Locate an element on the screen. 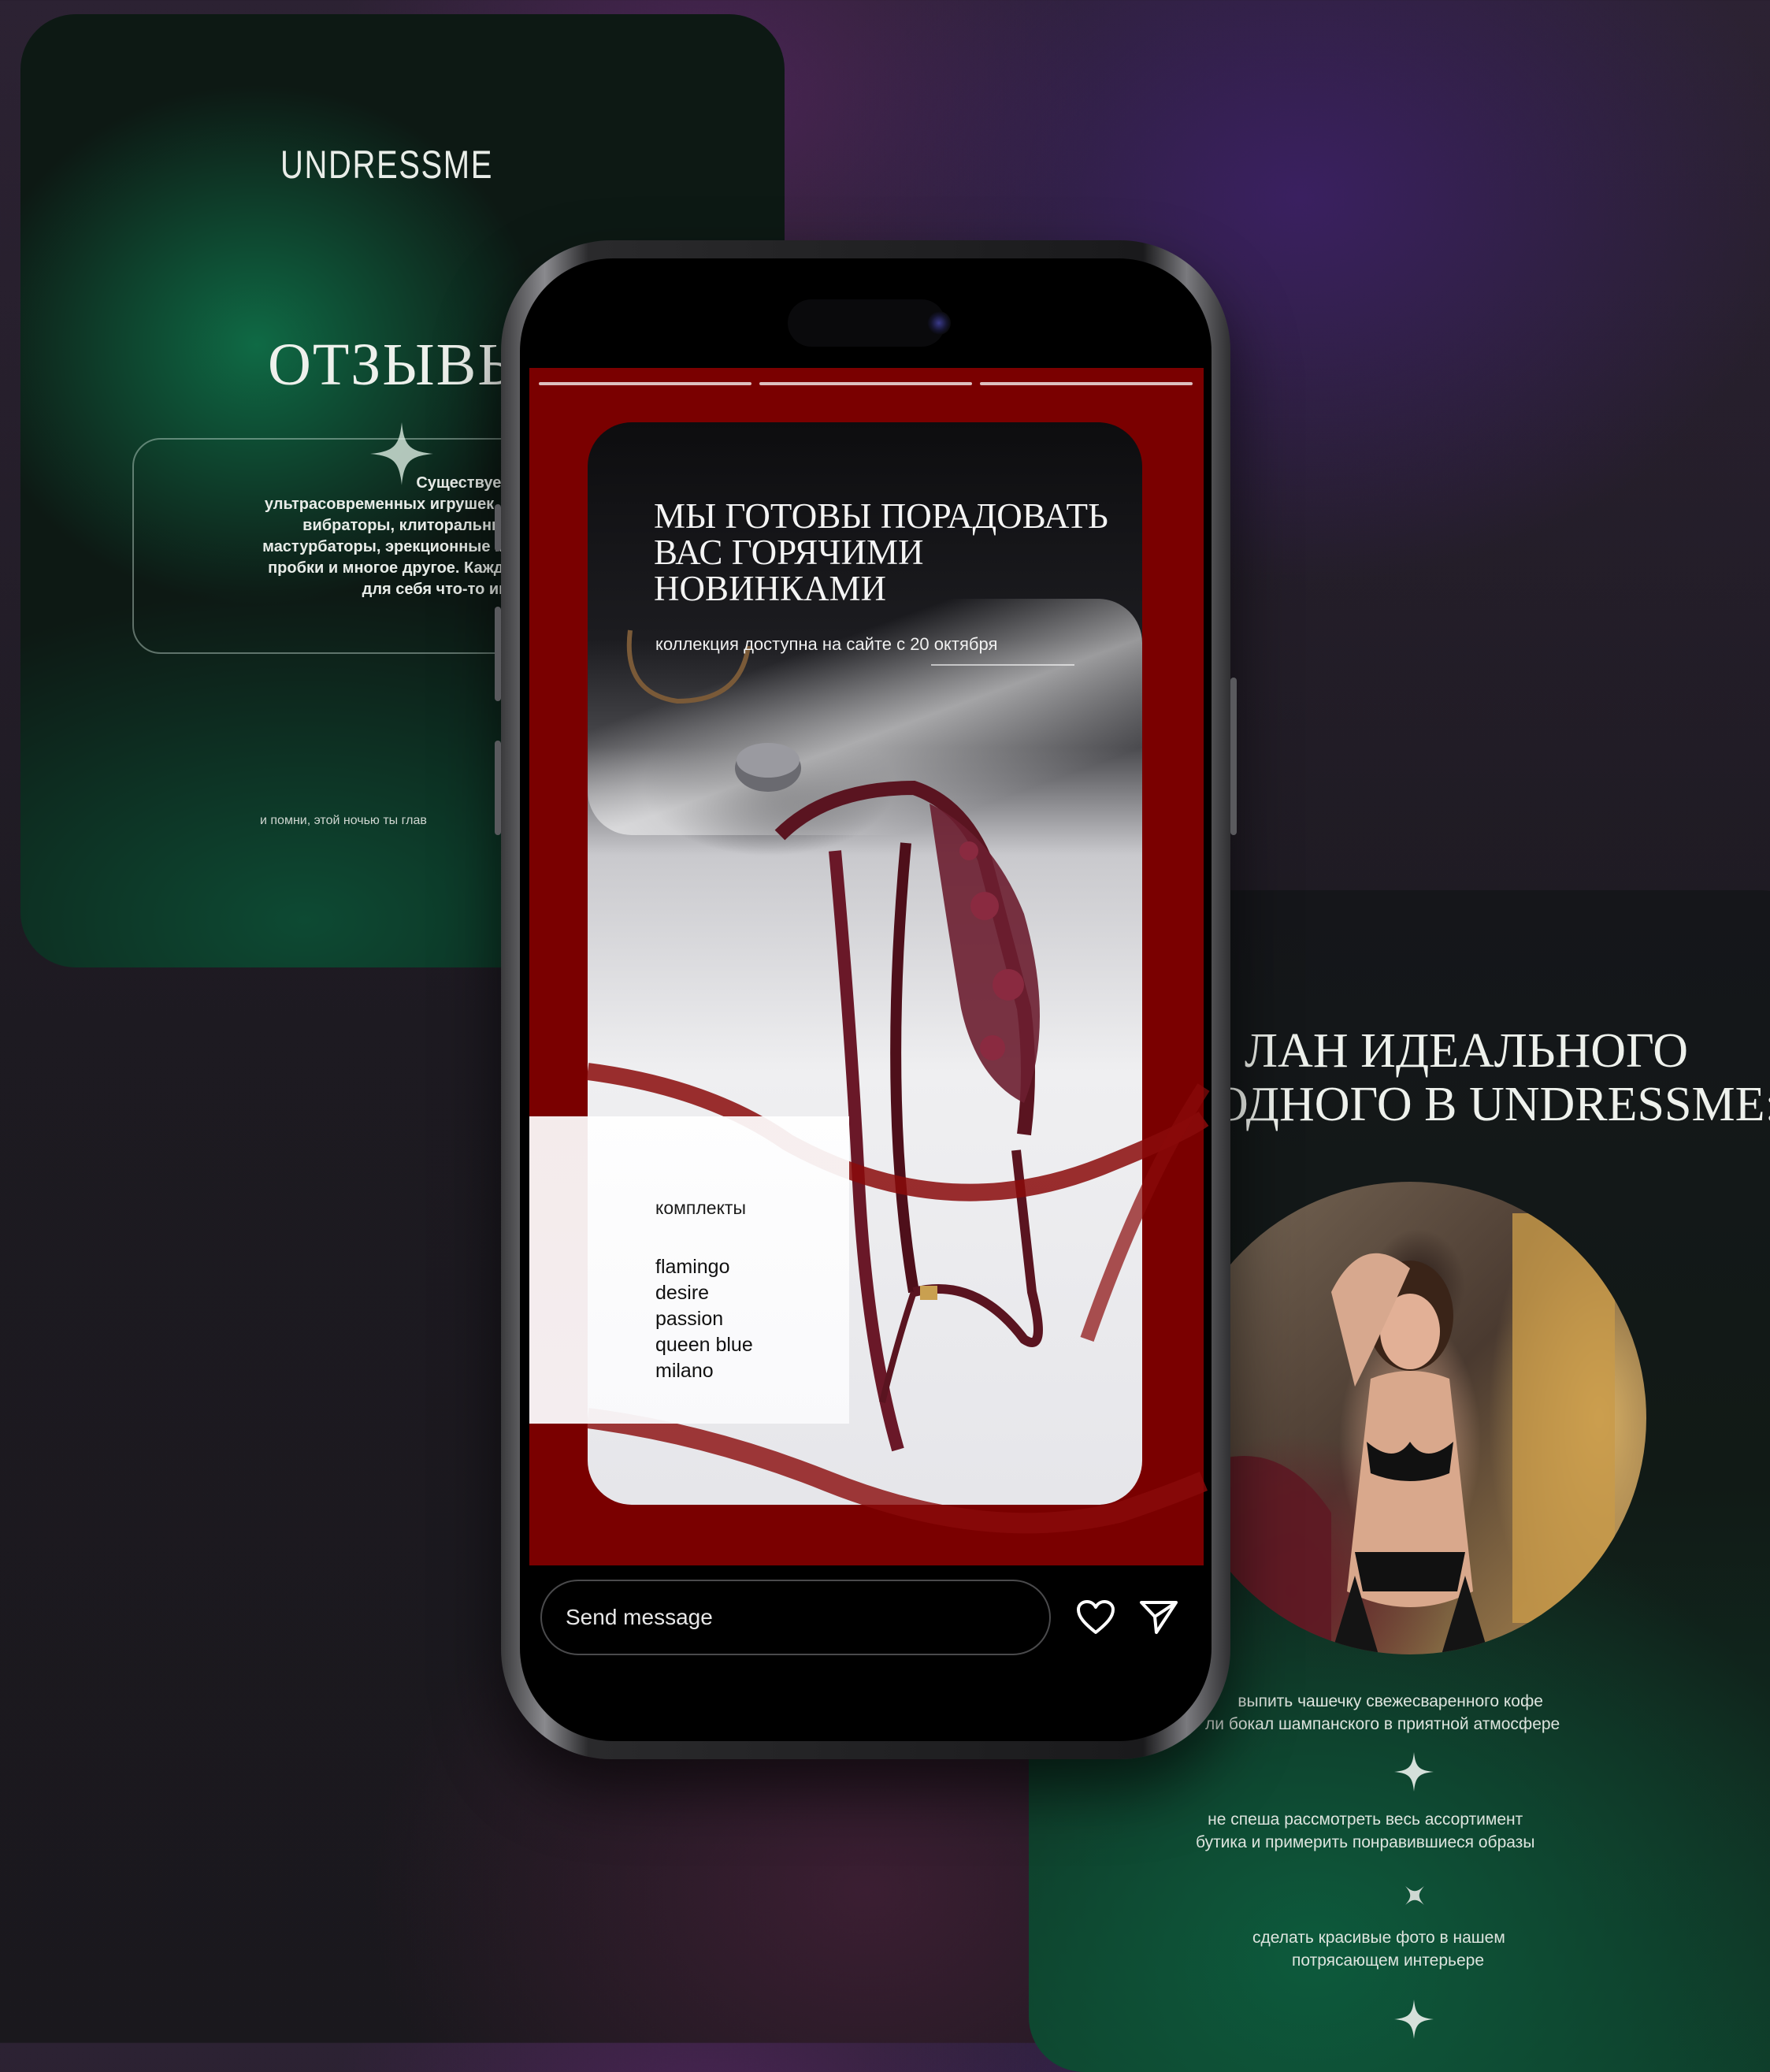  send-icon is located at coordinates (1158, 1617).